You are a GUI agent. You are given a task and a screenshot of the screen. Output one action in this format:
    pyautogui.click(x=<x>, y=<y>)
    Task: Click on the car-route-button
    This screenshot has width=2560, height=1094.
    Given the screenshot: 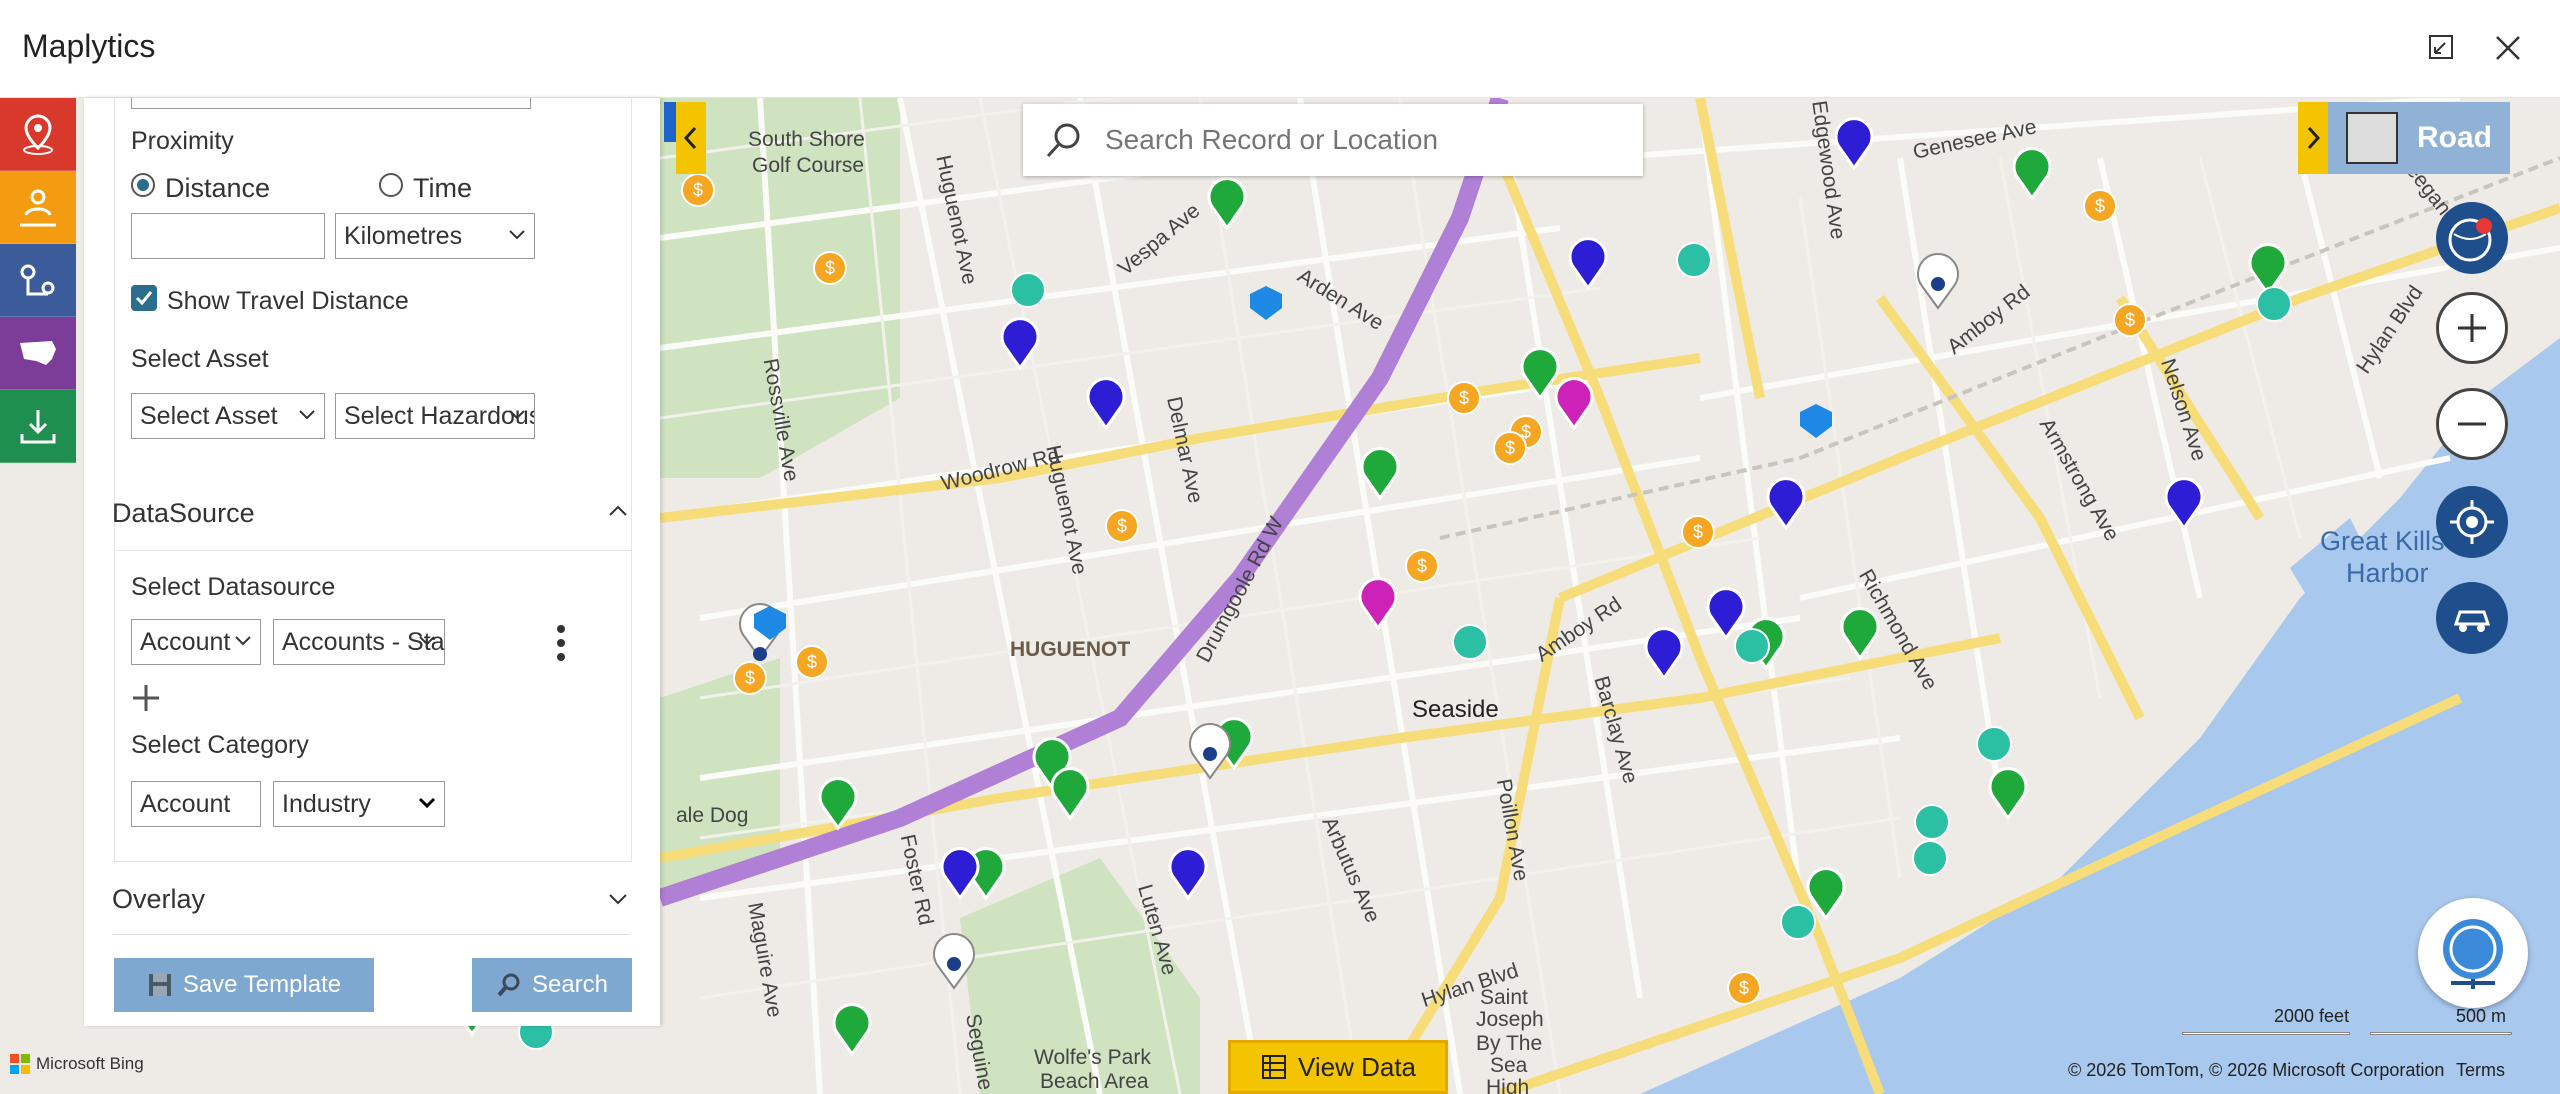 What is the action you would take?
    pyautogui.click(x=2472, y=618)
    